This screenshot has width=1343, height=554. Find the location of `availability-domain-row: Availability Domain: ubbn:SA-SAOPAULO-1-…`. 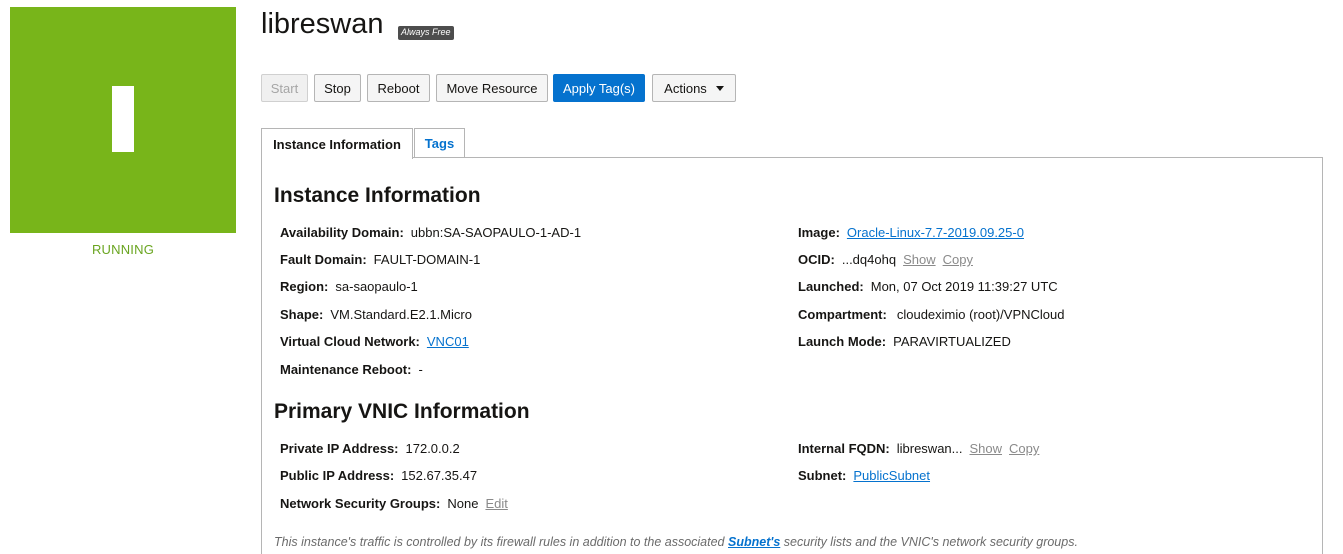

availability-domain-row: Availability Domain: ubbn:SA-SAOPAULO-1-… is located at coordinates (430, 232).